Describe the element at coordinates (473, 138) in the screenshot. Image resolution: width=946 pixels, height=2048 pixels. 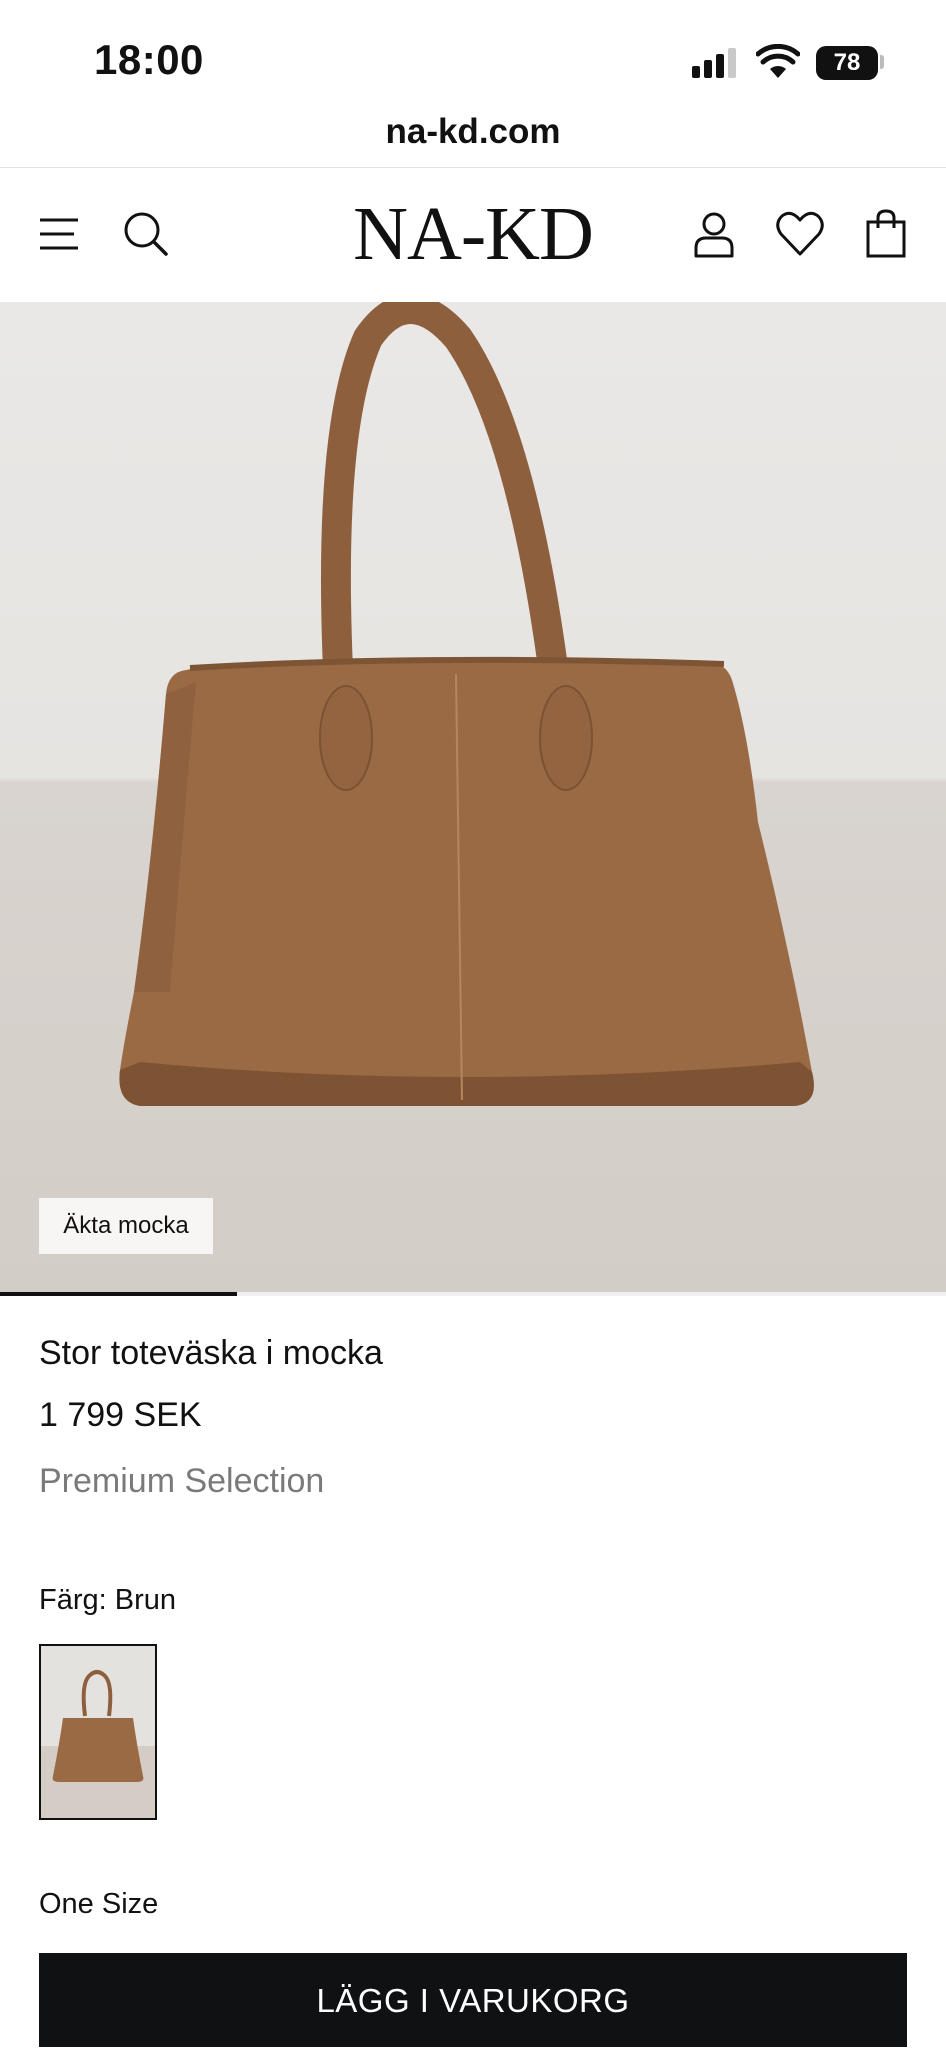
I see `url-bar: na-kd.com` at that location.